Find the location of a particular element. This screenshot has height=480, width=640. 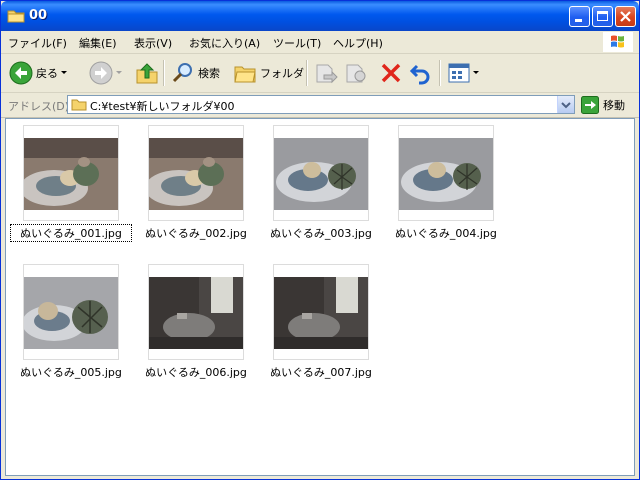

file-name: ぬいぐるみ_001.jpg is located at coordinates (71, 233).